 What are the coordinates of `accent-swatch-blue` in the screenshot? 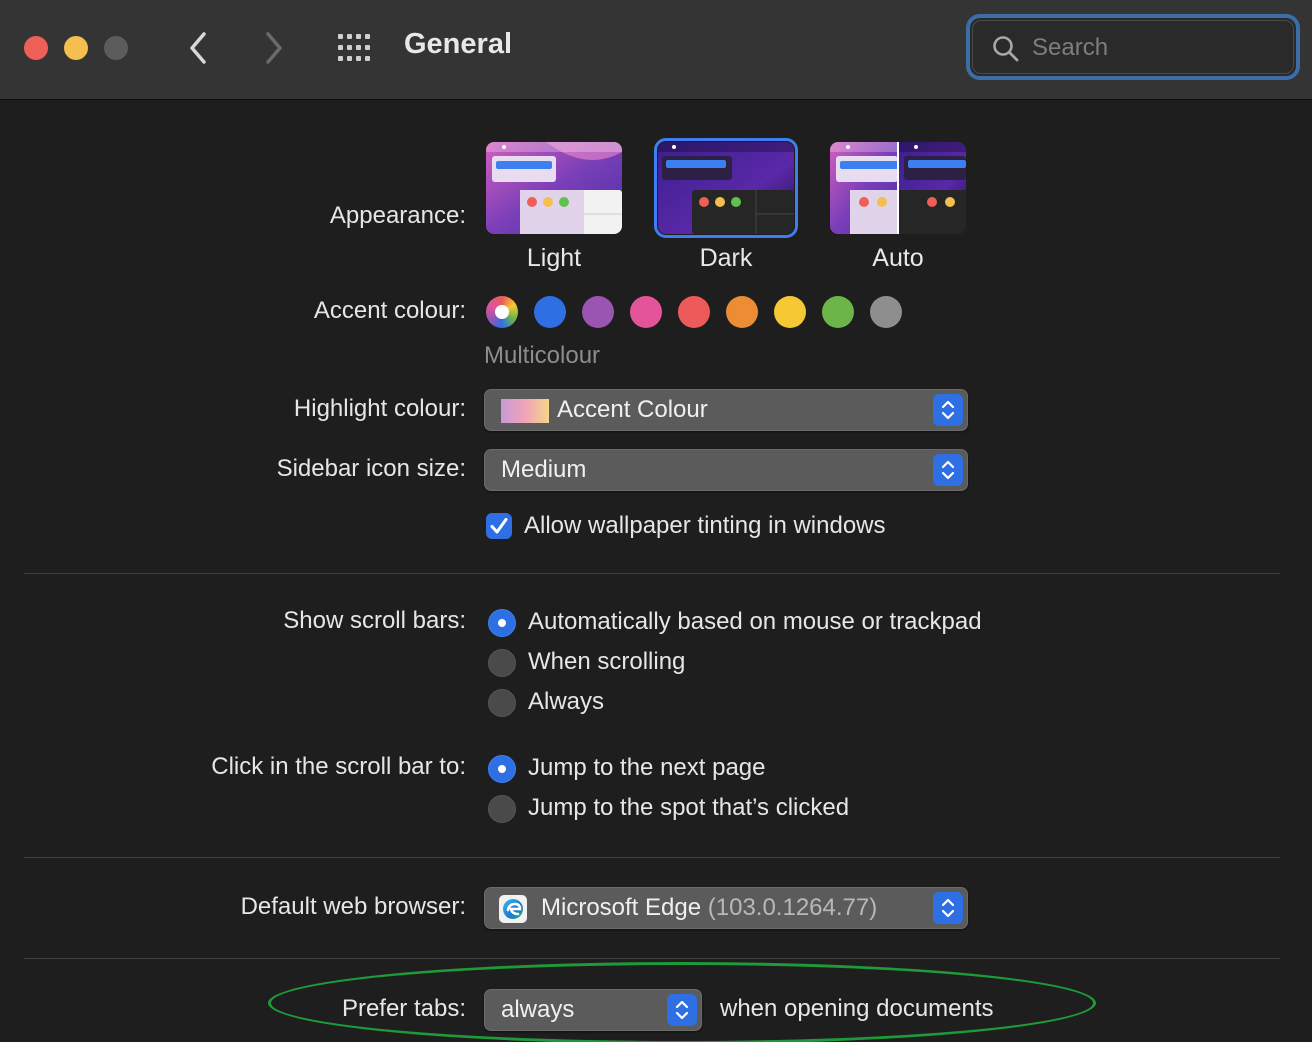 It's located at (550, 312).